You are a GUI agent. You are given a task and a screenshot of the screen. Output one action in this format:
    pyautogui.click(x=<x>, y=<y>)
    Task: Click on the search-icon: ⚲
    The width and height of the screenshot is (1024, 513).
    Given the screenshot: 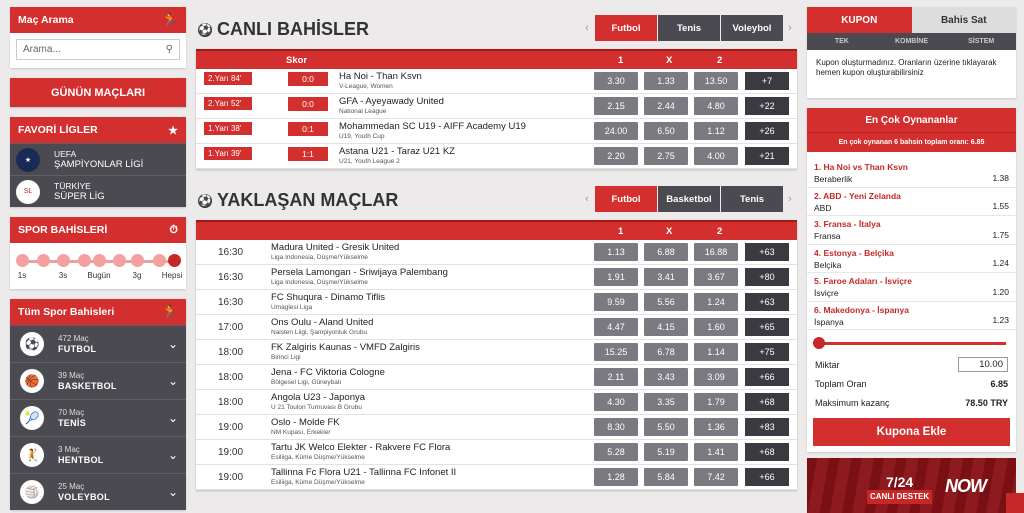 What is the action you would take?
    pyautogui.click(x=169, y=49)
    